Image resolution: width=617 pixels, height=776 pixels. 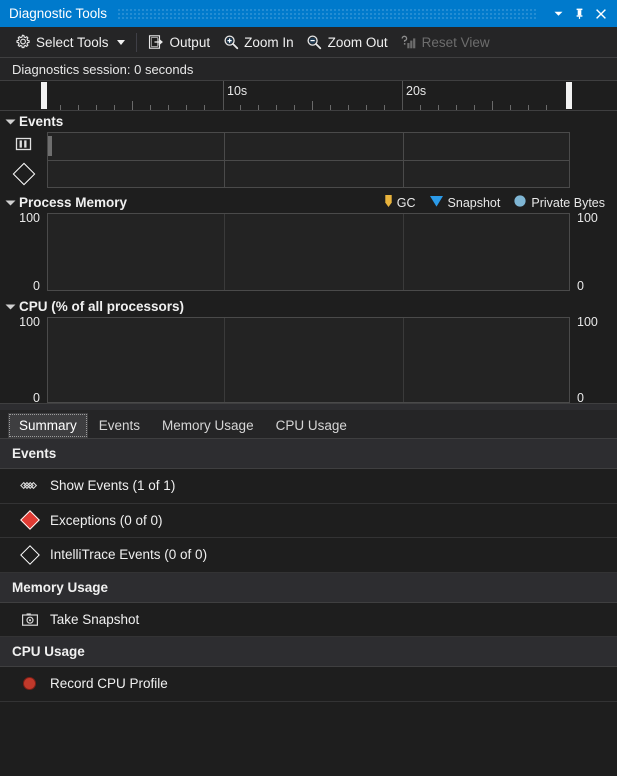 I want to click on window-dropdown-button, so click(x=558, y=14).